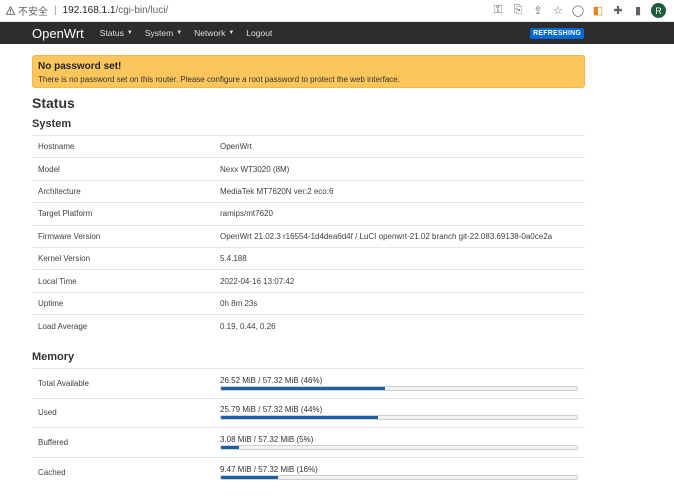 The image size is (674, 500). I want to click on table-row: Used 25.79 MiB / 57.32 MiB (44%), so click(308, 412).